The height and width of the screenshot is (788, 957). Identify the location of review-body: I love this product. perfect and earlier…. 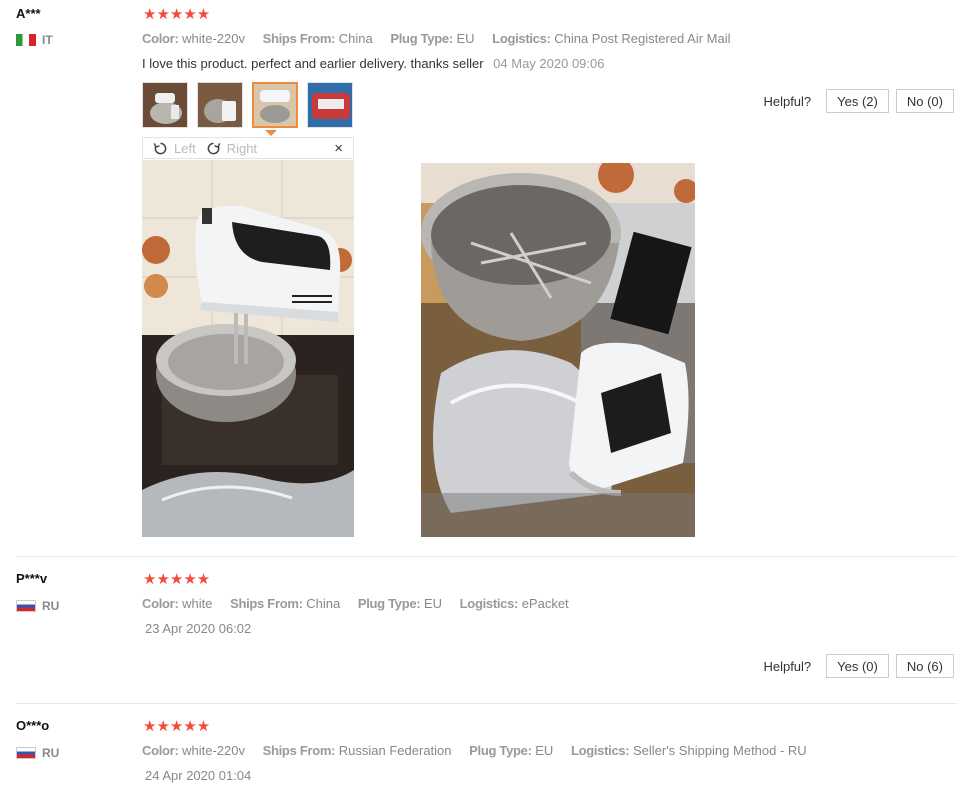
(313, 63).